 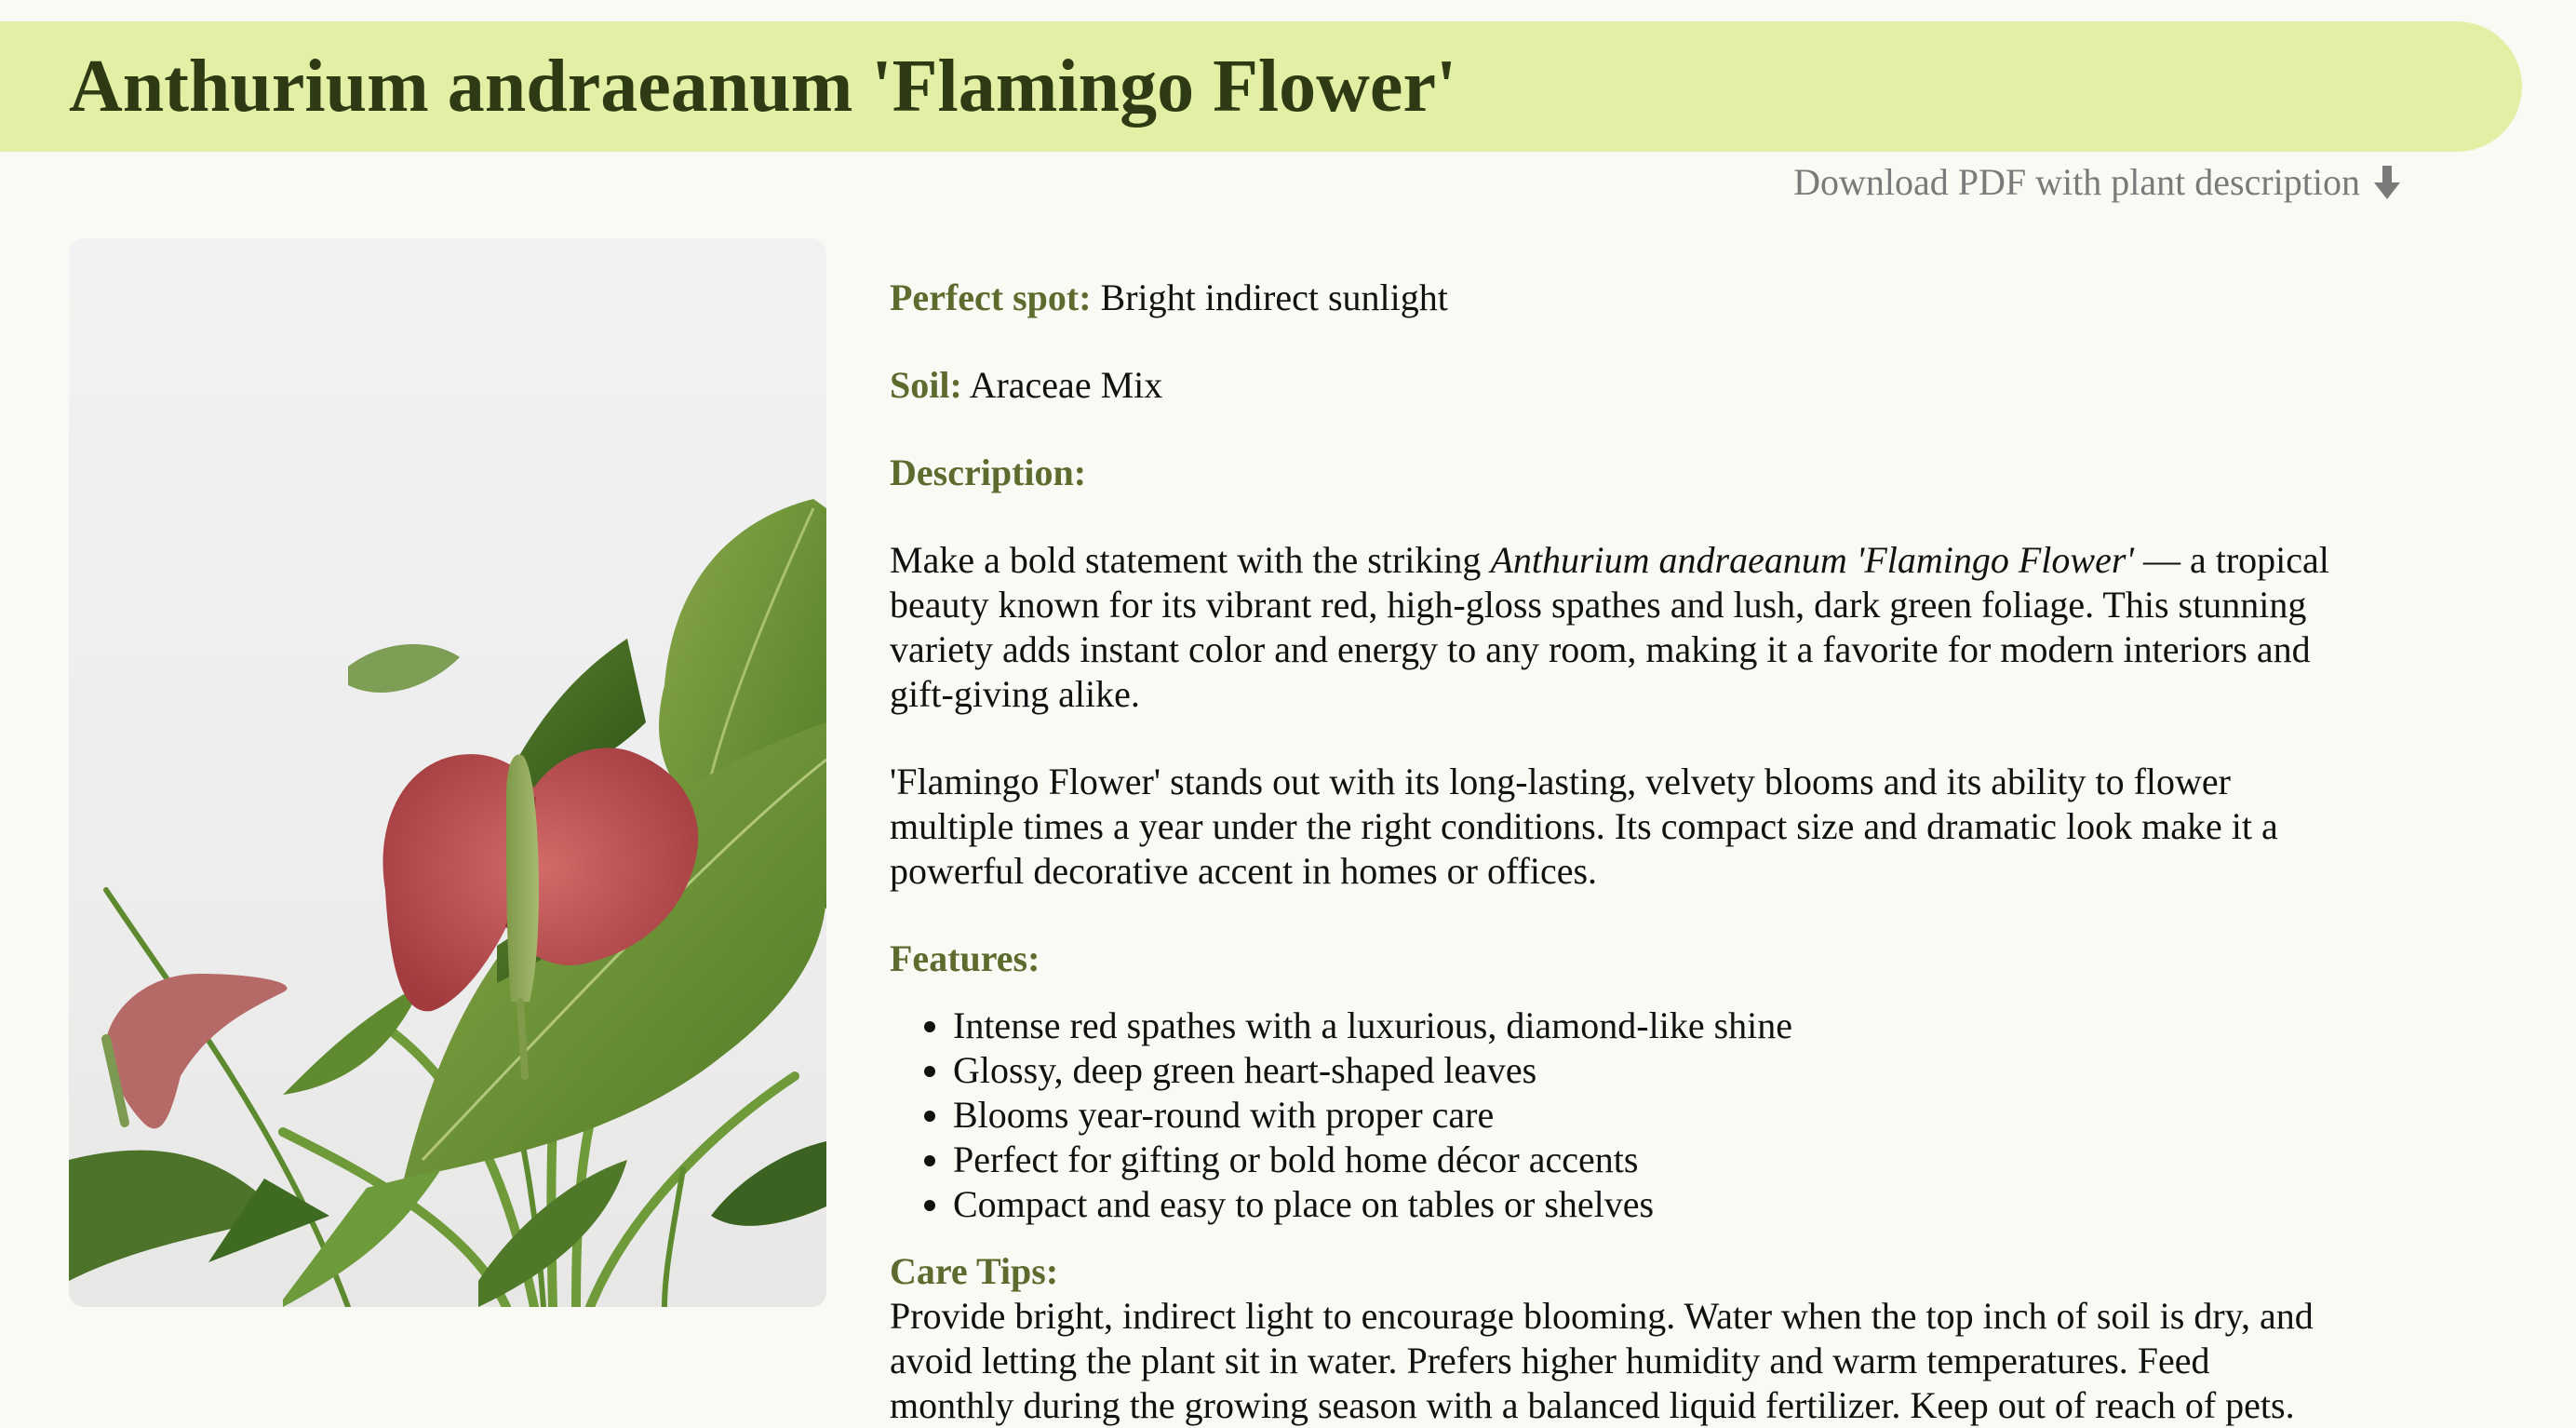 I want to click on page-title: Anthurium andraeanum 'Flamingo Flower', so click(x=763, y=87).